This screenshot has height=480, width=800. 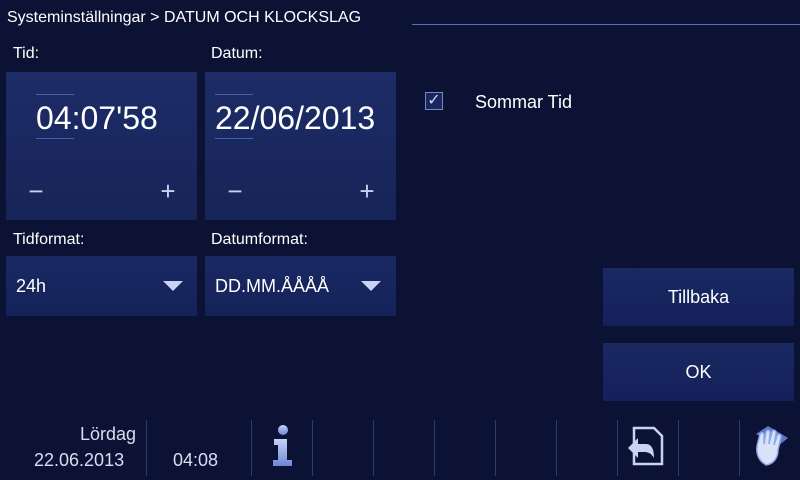 What do you see at coordinates (79, 460) in the screenshot?
I see `status-date: 22.06.2013` at bounding box center [79, 460].